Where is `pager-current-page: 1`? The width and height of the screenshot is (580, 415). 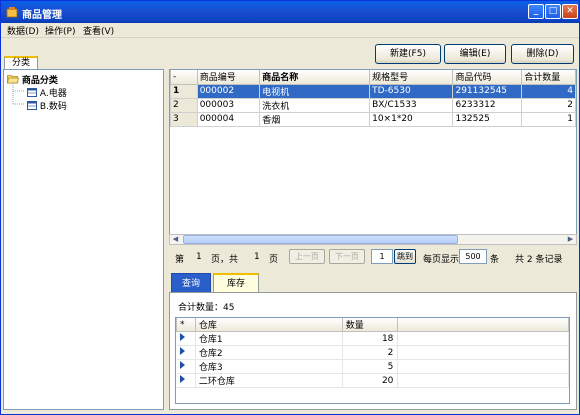 pager-current-page: 1 is located at coordinates (199, 257).